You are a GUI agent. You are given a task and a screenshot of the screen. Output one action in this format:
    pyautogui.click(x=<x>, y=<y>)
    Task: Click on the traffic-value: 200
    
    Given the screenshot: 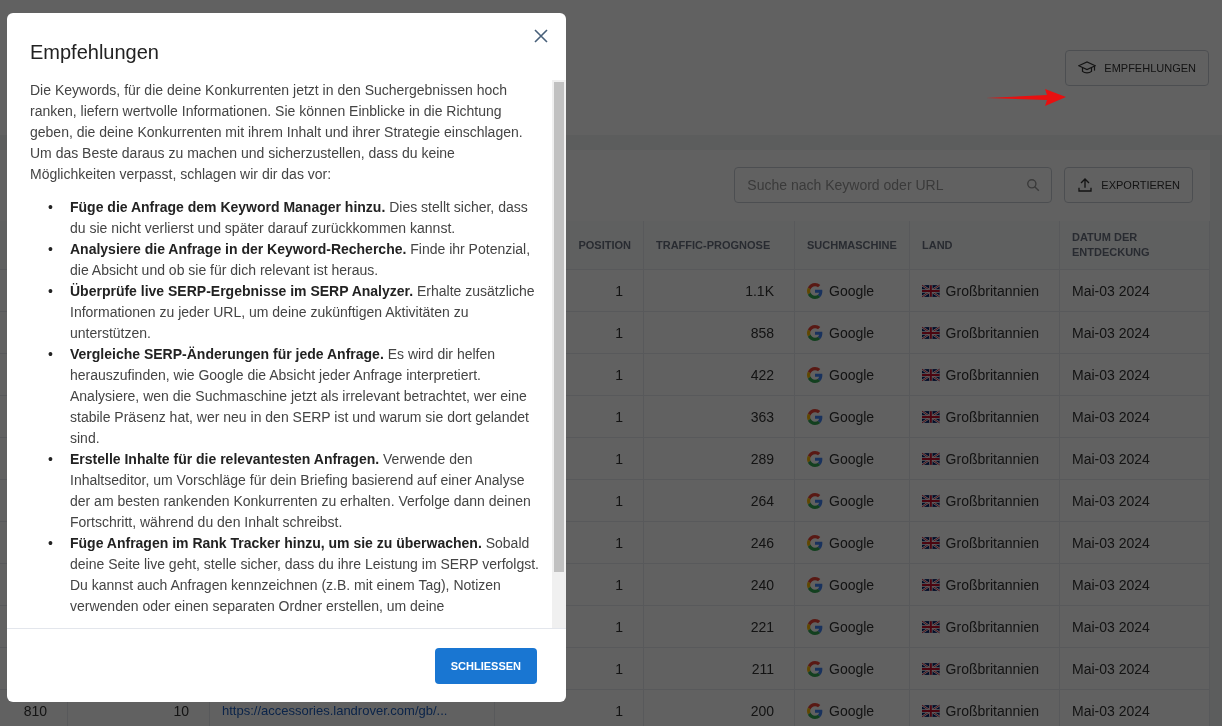 What is the action you would take?
    pyautogui.click(x=762, y=710)
    